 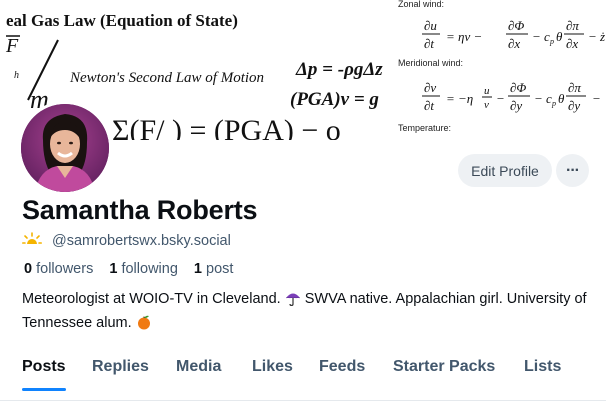 I want to click on tab-posts: Posts, so click(x=44, y=367).